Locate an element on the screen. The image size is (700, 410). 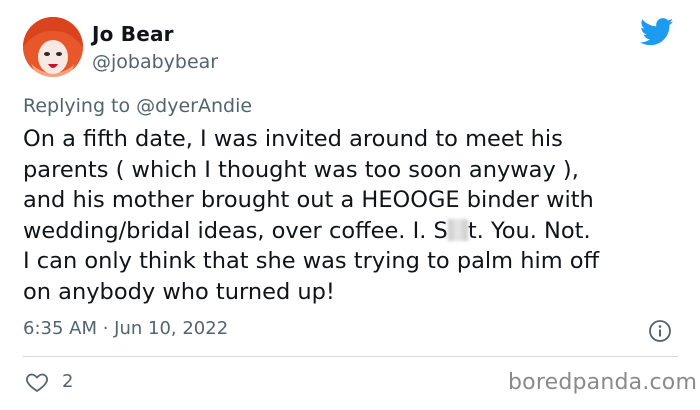
twitter-bird-icon is located at coordinates (657, 32).